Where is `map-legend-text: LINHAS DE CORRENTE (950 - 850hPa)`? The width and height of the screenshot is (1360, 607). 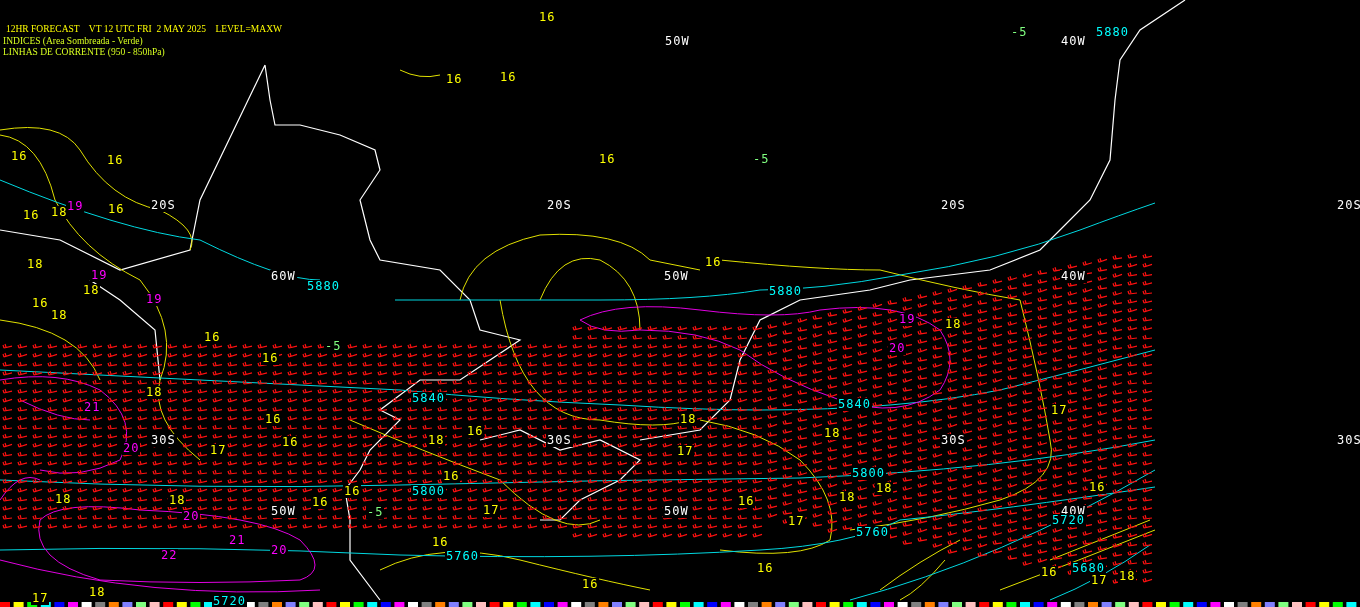
map-legend-text: LINHAS DE CORRENTE (950 - 850hPa) is located at coordinates (84, 53).